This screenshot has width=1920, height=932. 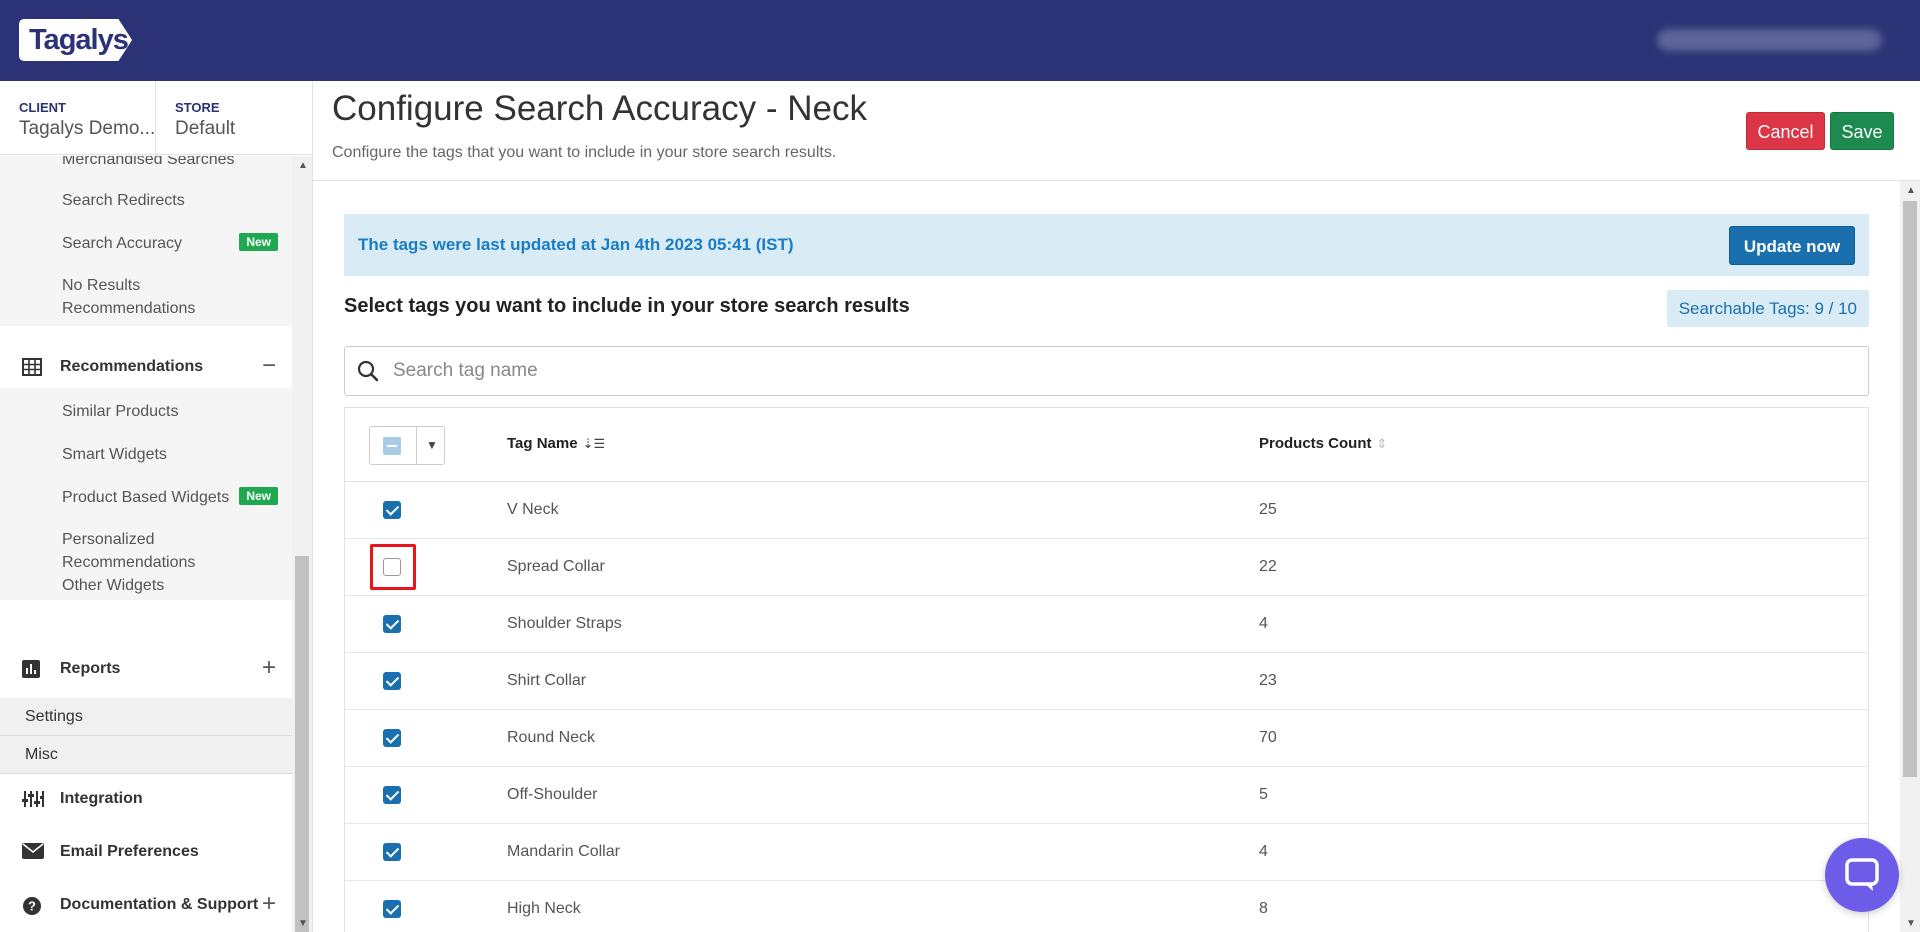 What do you see at coordinates (551, 737) in the screenshot?
I see `tag-name-cell: Round Neck` at bounding box center [551, 737].